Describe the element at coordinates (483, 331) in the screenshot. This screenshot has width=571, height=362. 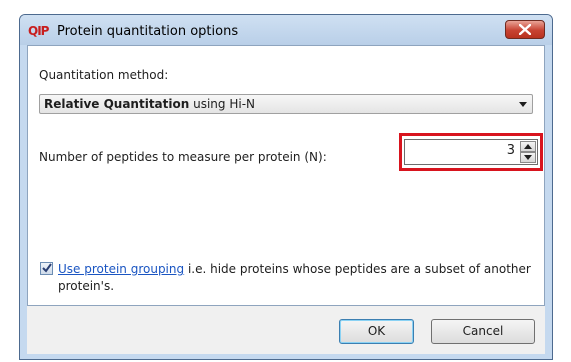
I see `cancel-button: Cancel` at that location.